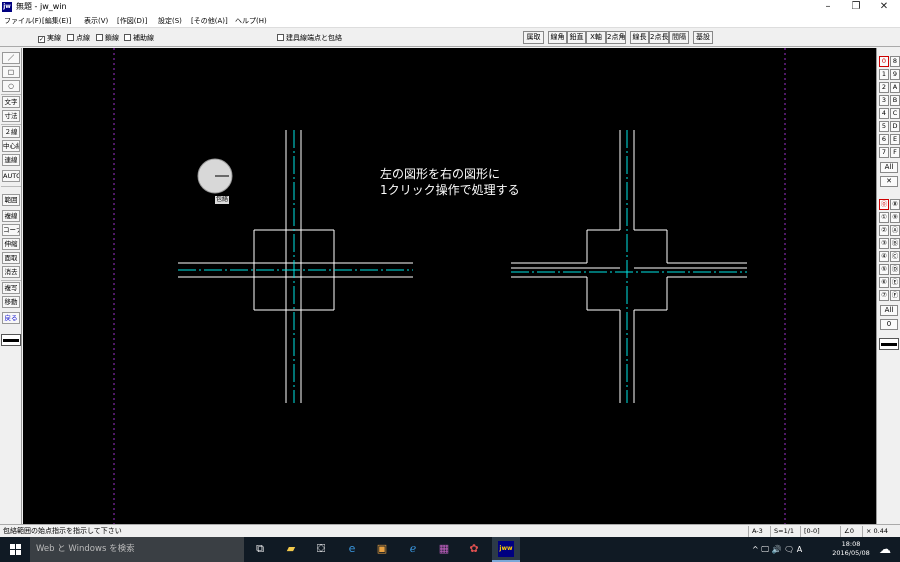  Describe the element at coordinates (352, 549) in the screenshot. I see `edge-browser-icon: e` at that location.